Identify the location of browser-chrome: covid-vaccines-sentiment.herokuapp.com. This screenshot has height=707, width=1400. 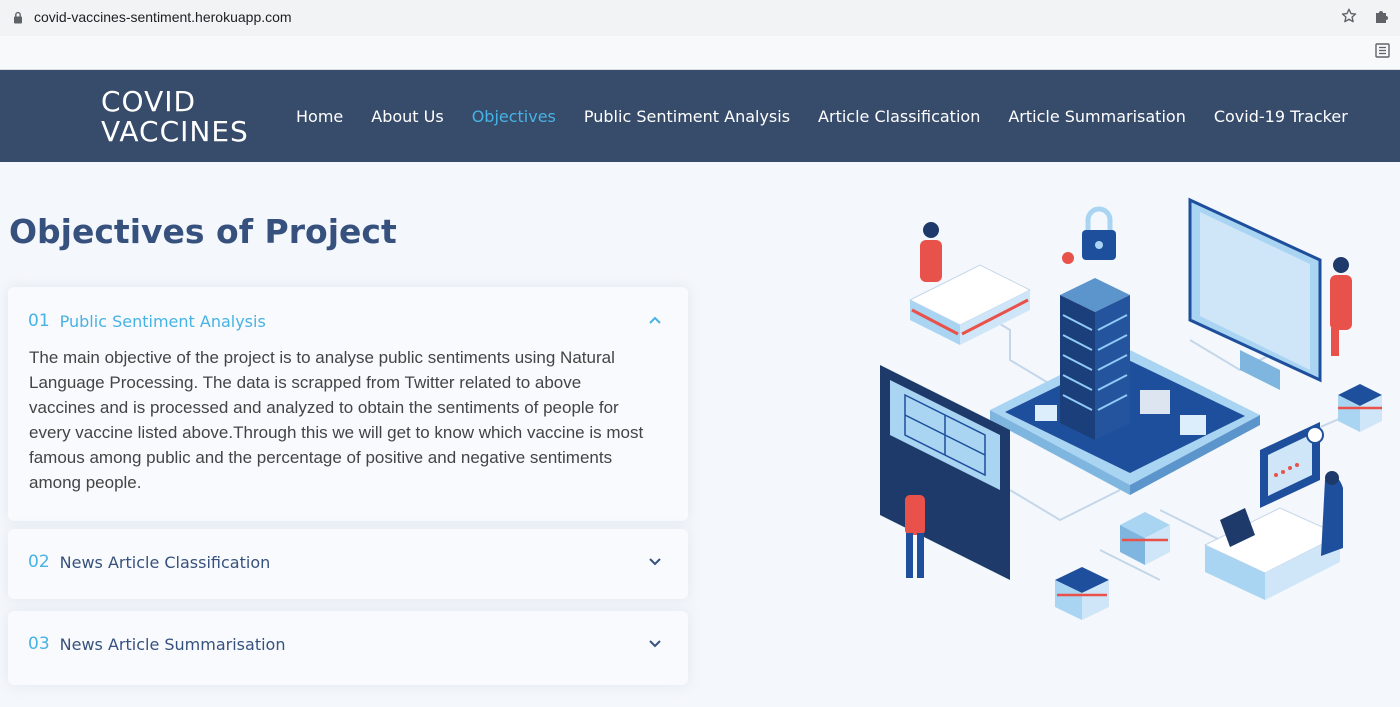
(700, 35).